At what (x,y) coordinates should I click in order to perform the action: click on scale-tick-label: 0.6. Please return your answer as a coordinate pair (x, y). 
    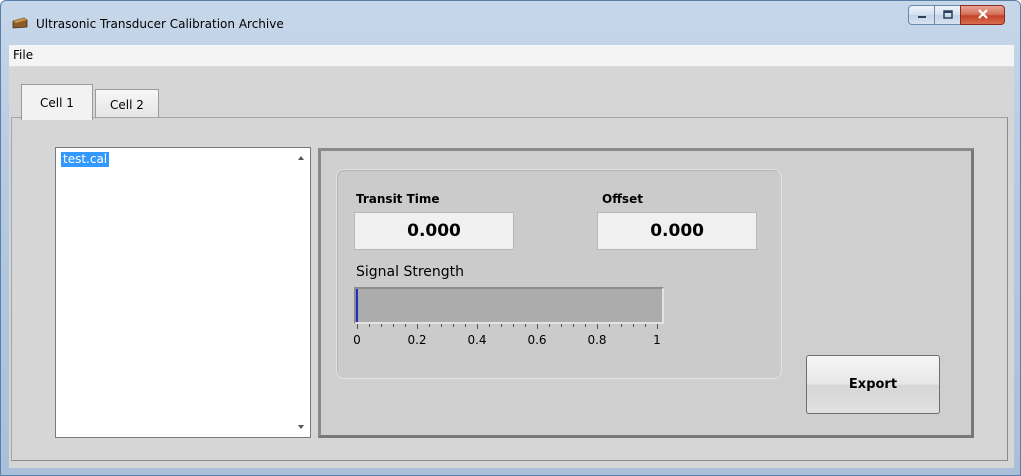
    Looking at the image, I should click on (537, 340).